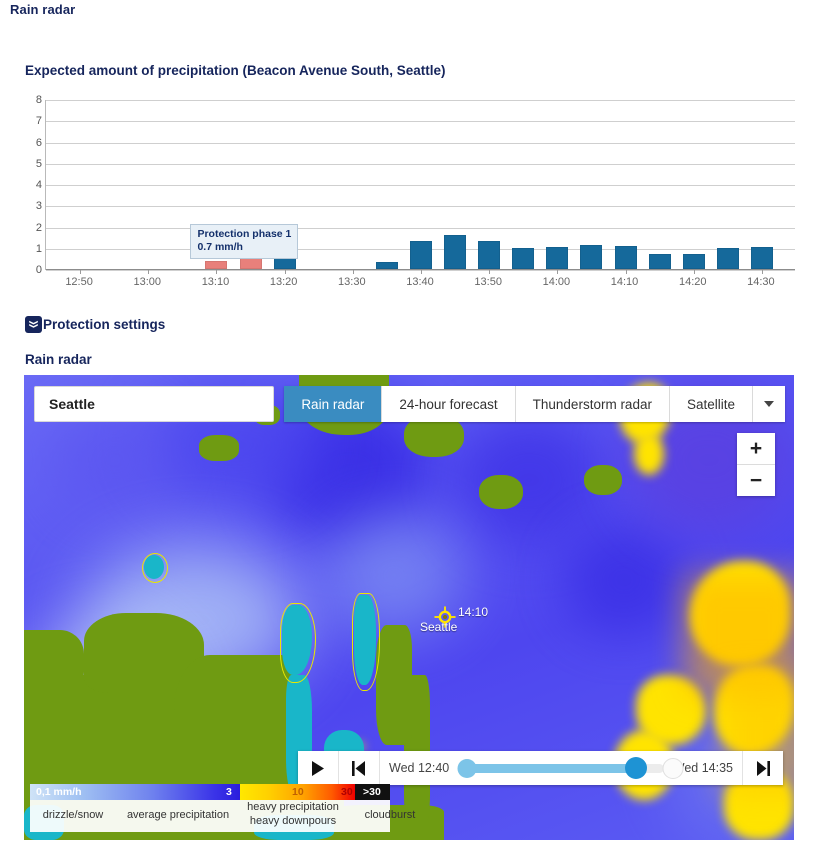 This screenshot has height=845, width=814. I want to click on map-tabs-more-button, so click(769, 404).